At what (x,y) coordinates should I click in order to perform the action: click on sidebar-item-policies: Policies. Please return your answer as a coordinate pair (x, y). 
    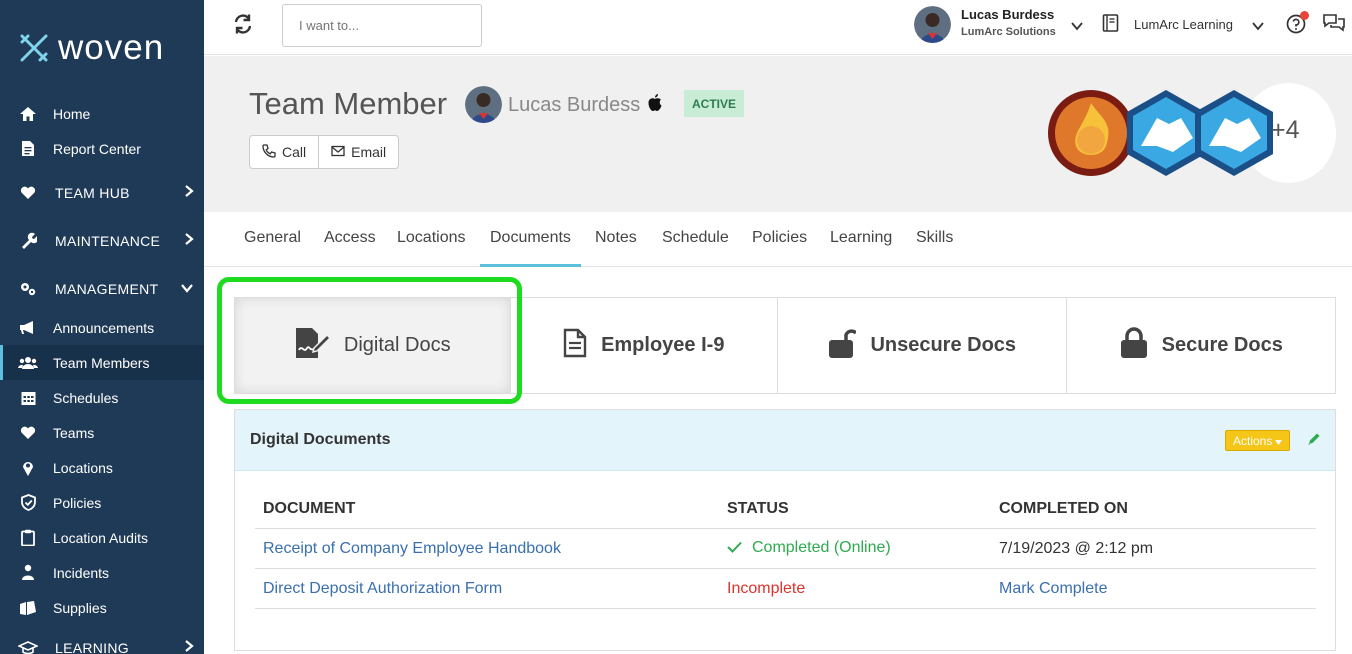
    Looking at the image, I should click on (102, 502).